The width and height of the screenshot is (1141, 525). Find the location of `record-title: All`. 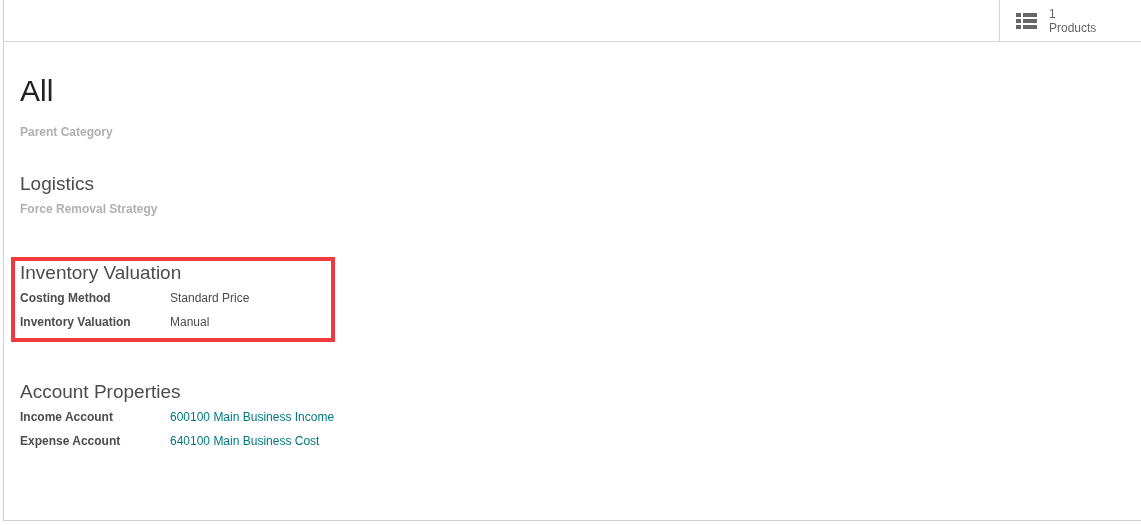

record-title: All is located at coordinates (37, 91).